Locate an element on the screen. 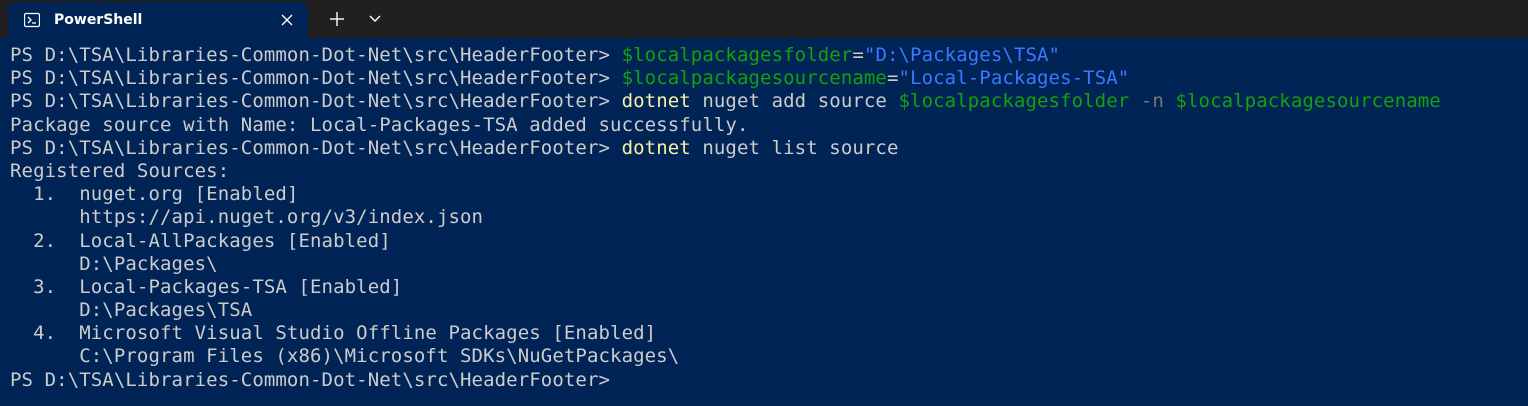 The width and height of the screenshot is (1528, 406). close-icon is located at coordinates (287, 20).